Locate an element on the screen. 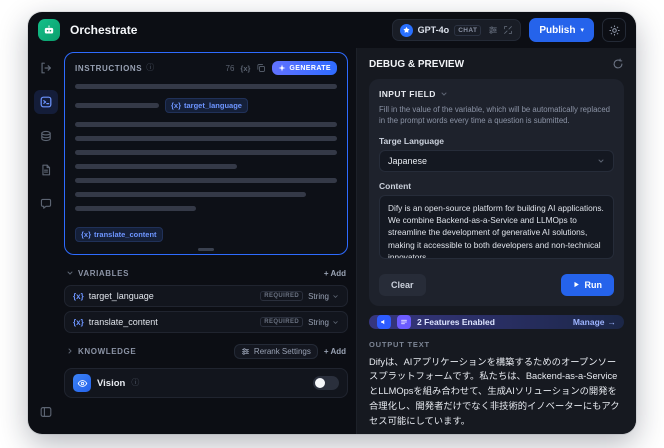 This screenshot has height=448, width=664. variable-name: target_language is located at coordinates (121, 296).